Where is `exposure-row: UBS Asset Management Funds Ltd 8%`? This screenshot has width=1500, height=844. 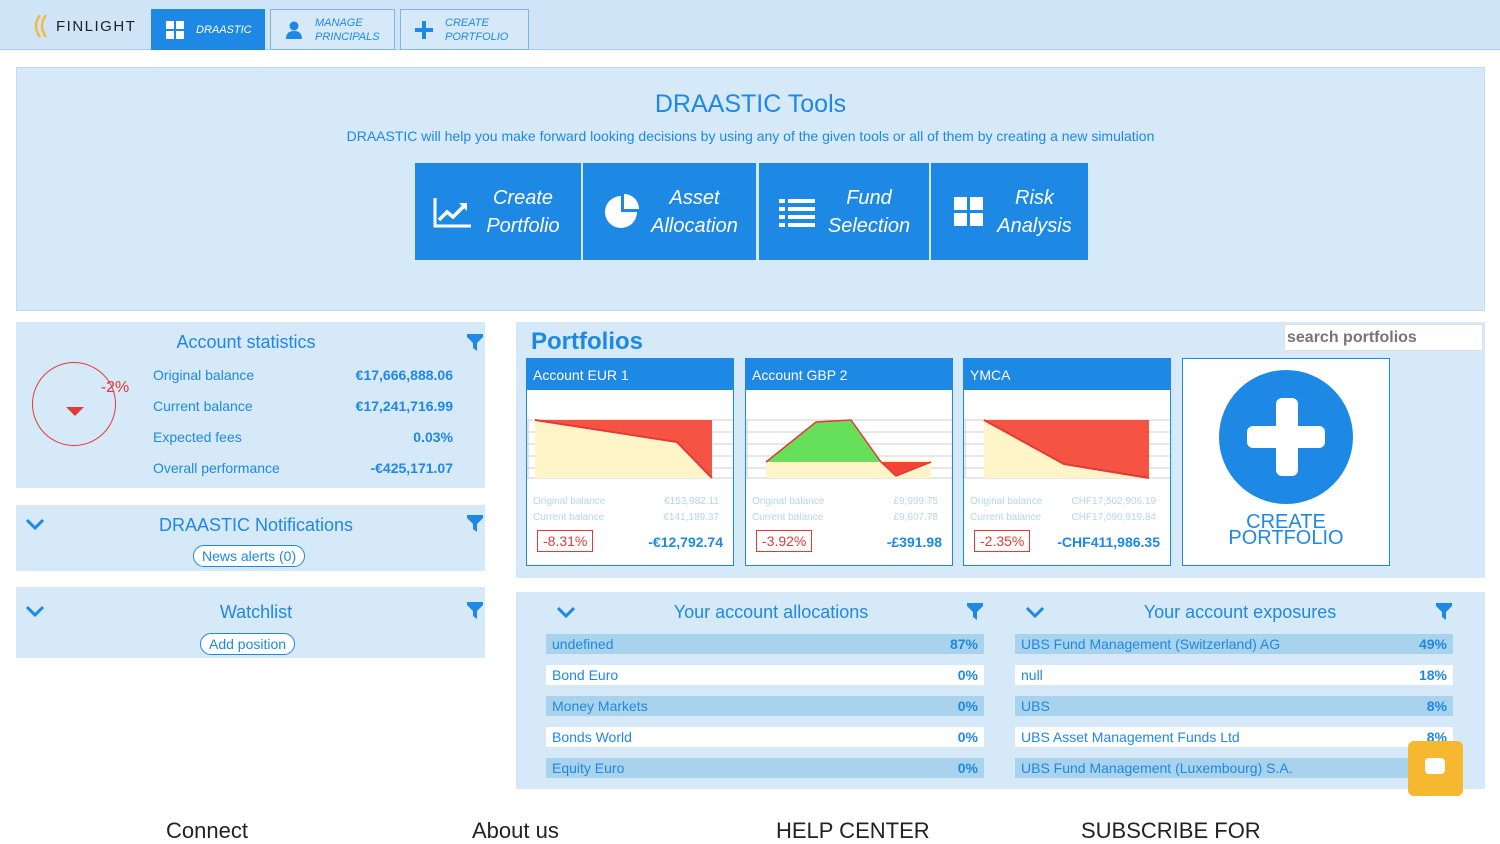 exposure-row: UBS Asset Management Funds Ltd 8% is located at coordinates (1234, 737).